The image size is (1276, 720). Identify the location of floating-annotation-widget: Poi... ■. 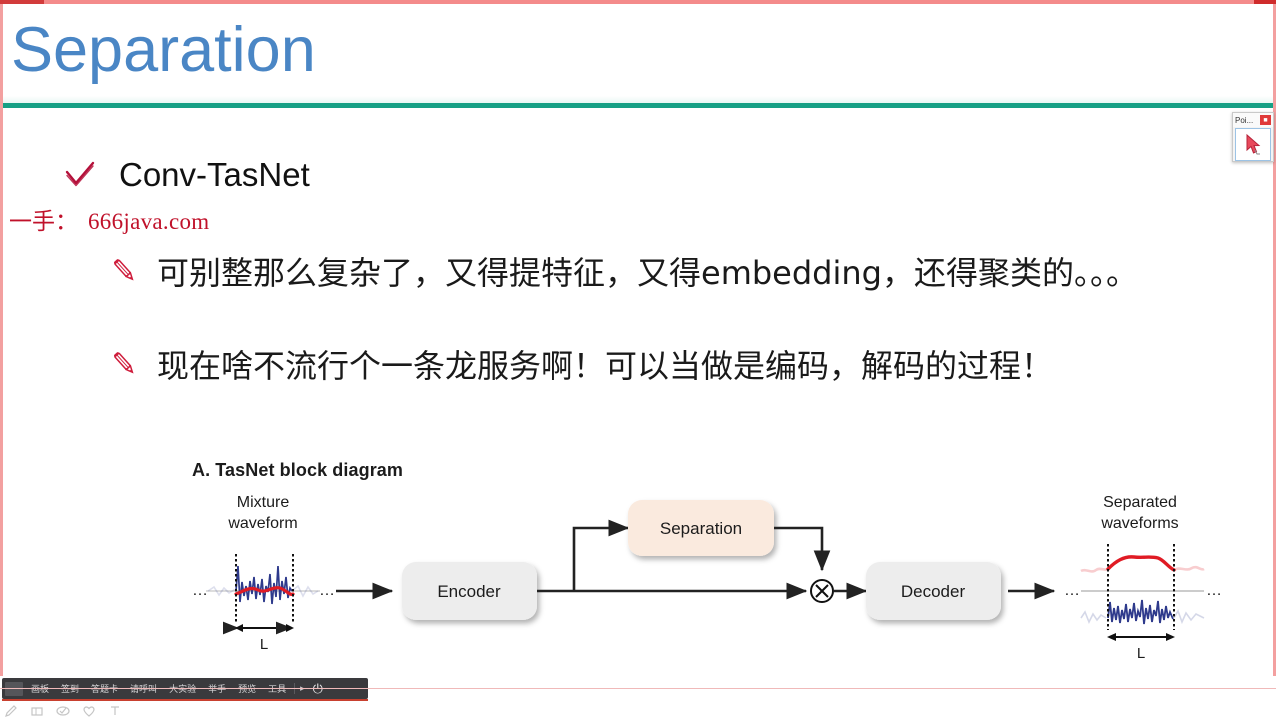
(1253, 137).